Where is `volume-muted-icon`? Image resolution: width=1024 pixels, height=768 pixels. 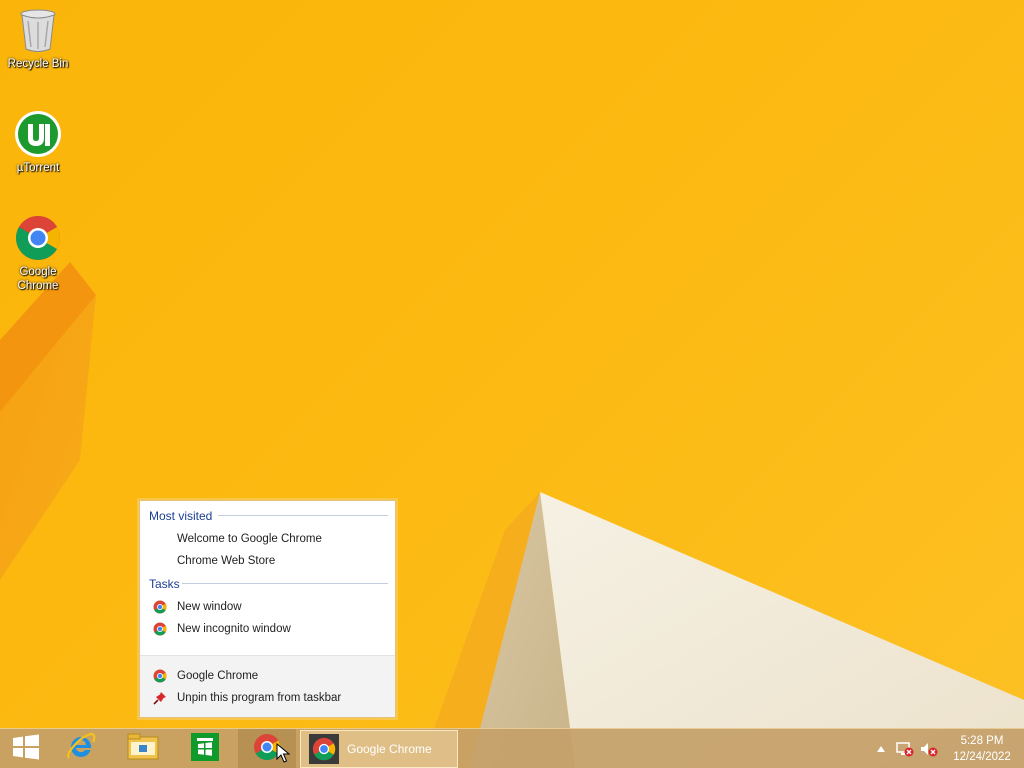
volume-muted-icon is located at coordinates (929, 749).